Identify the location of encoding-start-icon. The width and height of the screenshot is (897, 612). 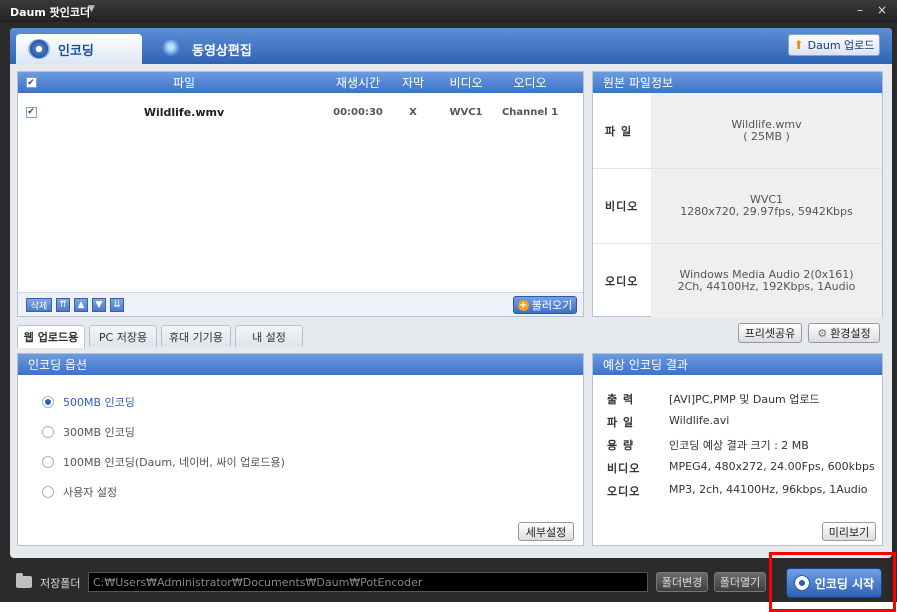
(801, 583).